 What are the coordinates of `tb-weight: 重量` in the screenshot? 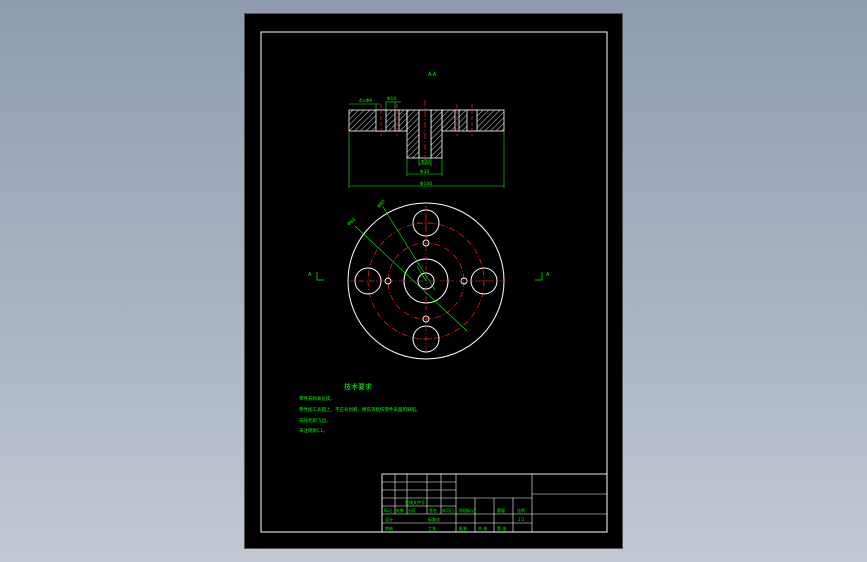 It's located at (501, 510).